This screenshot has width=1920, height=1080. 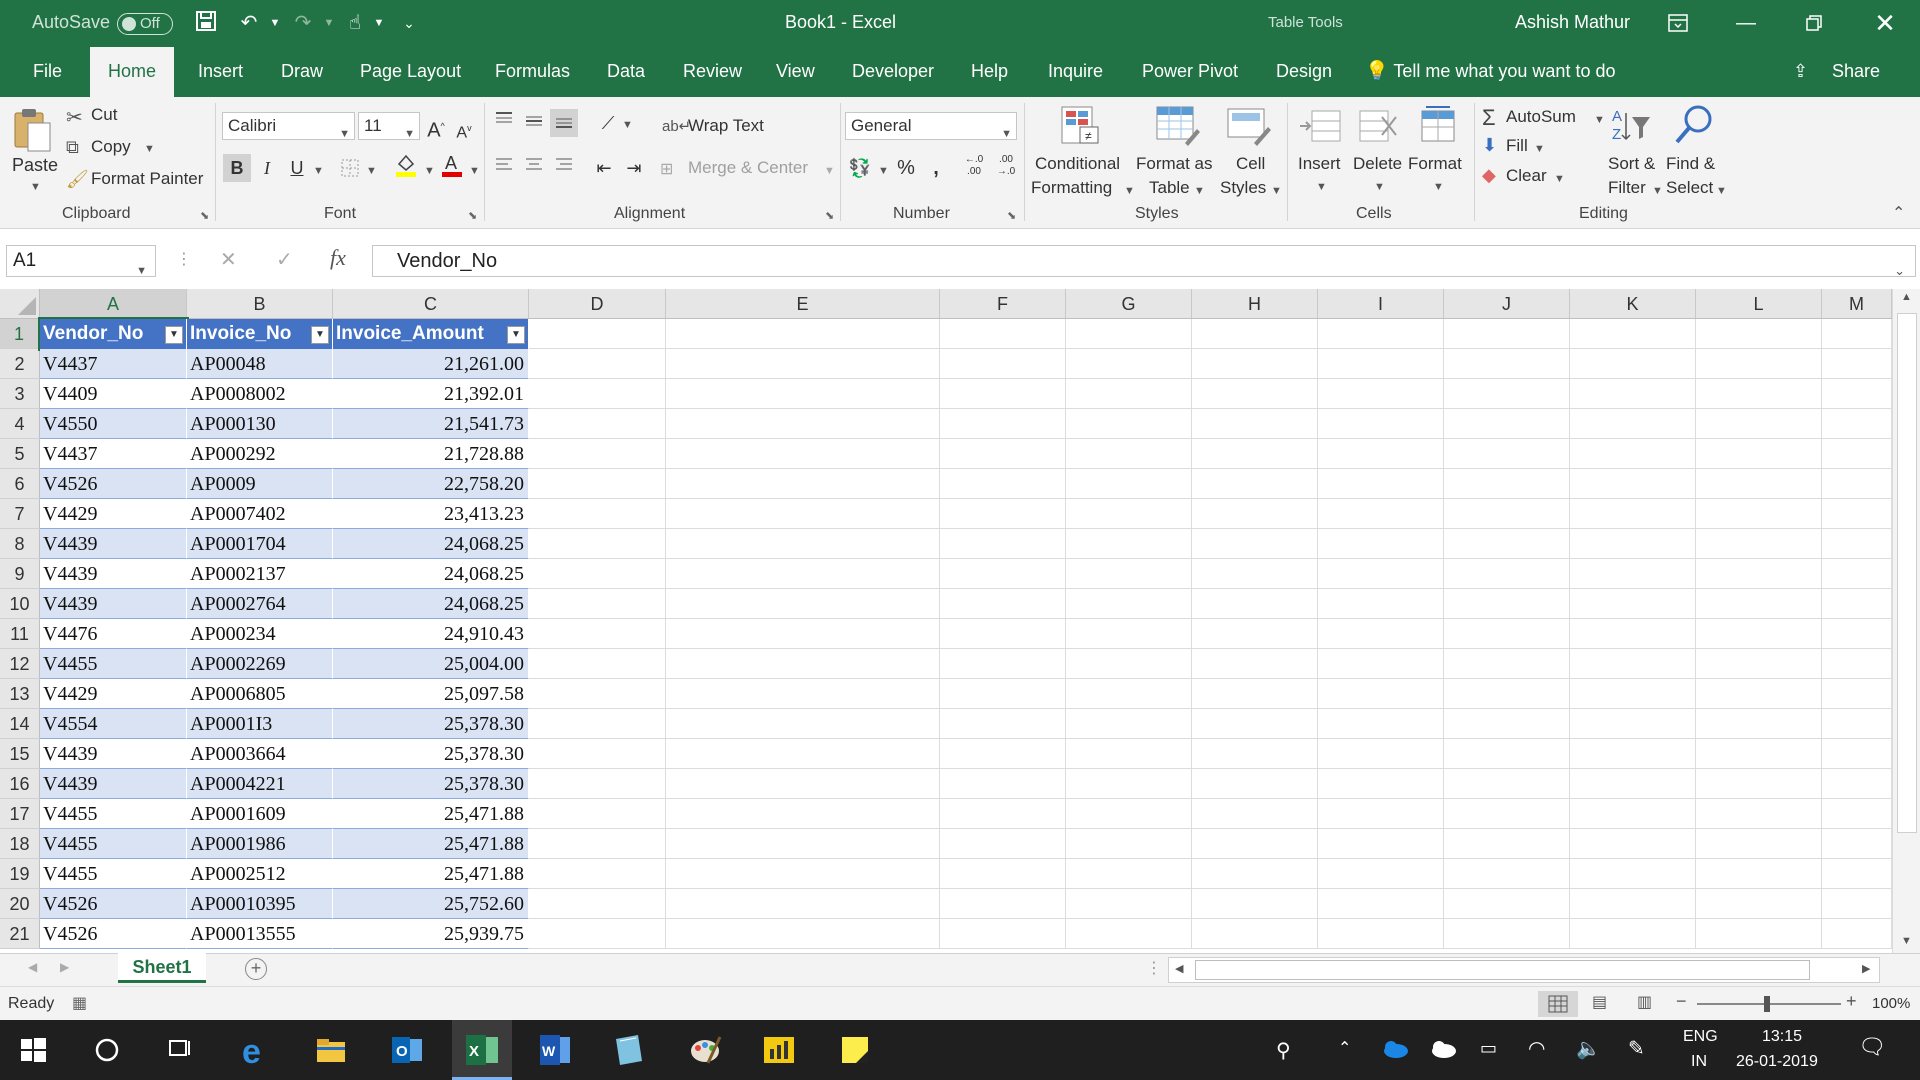 I want to click on cell-h17, so click(x=1255, y=814).